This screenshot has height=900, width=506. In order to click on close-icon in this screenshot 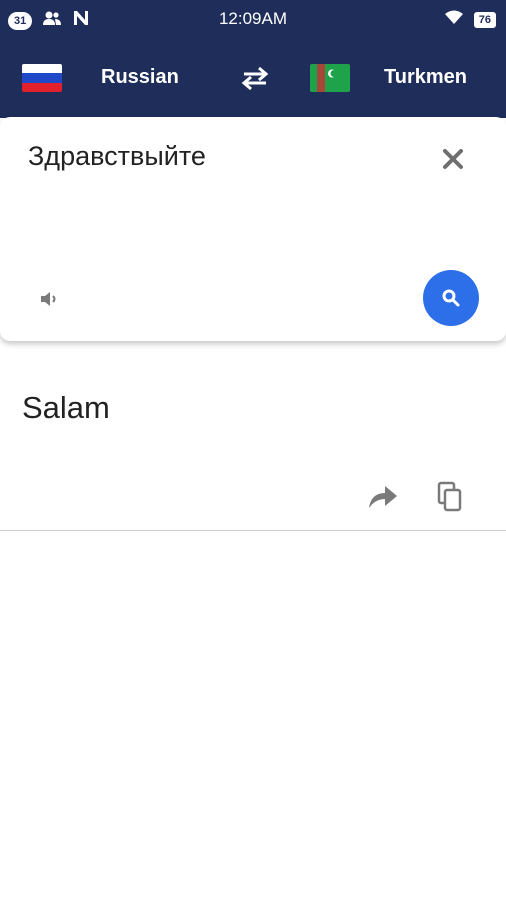, I will do `click(453, 163)`.